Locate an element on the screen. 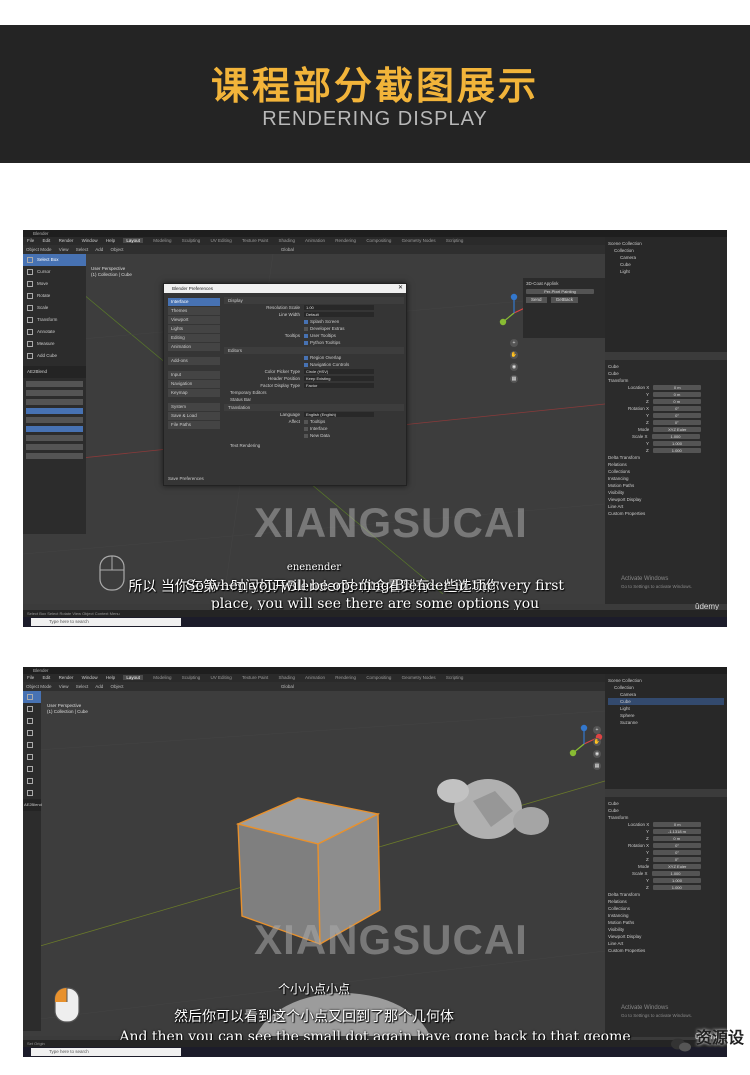  tool-measure is located at coordinates (32, 781).